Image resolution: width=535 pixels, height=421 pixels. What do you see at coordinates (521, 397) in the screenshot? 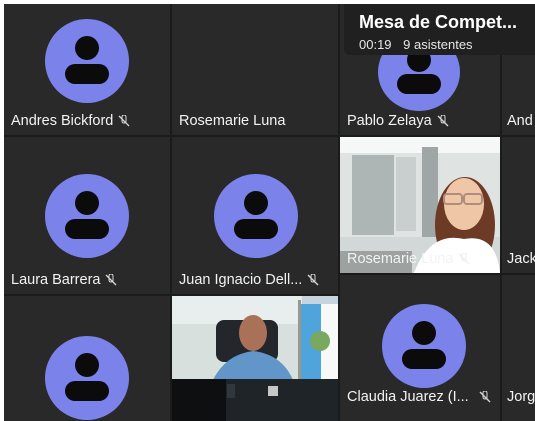
I see `participant-name-partial-jorg: Jorg` at bounding box center [521, 397].